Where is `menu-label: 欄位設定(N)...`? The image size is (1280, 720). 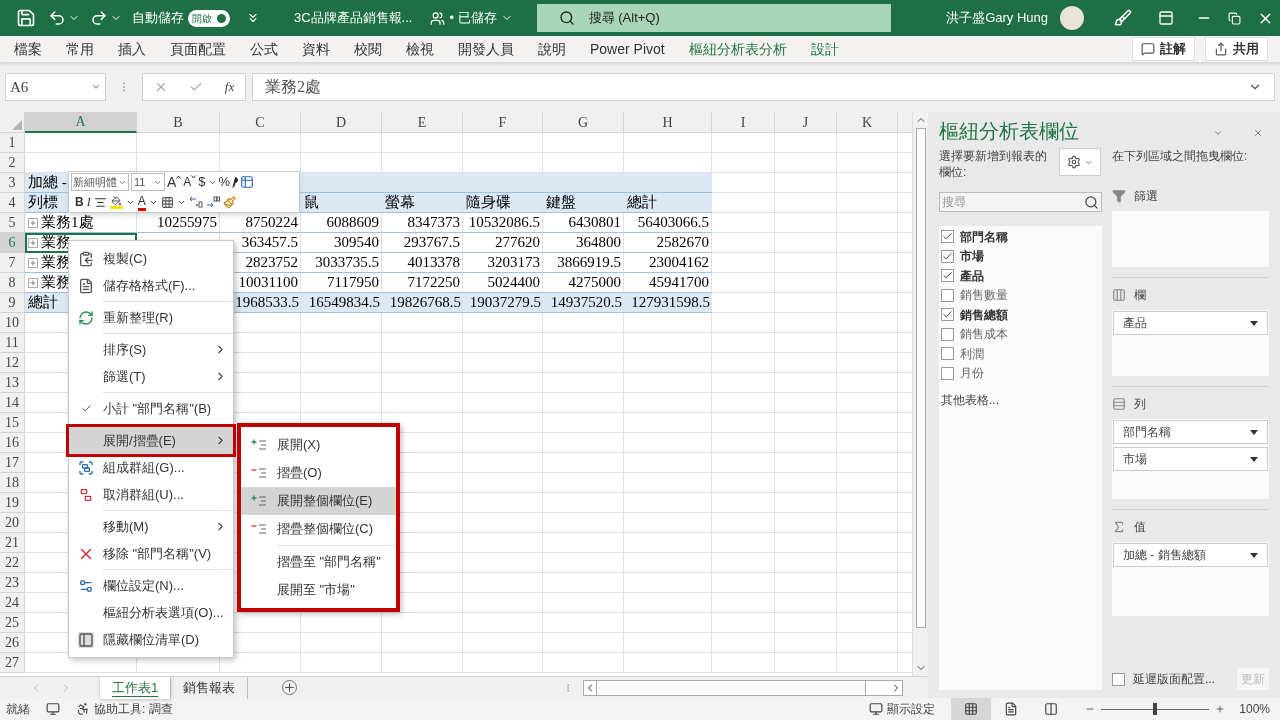 menu-label: 欄位設定(N)... is located at coordinates (144, 585).